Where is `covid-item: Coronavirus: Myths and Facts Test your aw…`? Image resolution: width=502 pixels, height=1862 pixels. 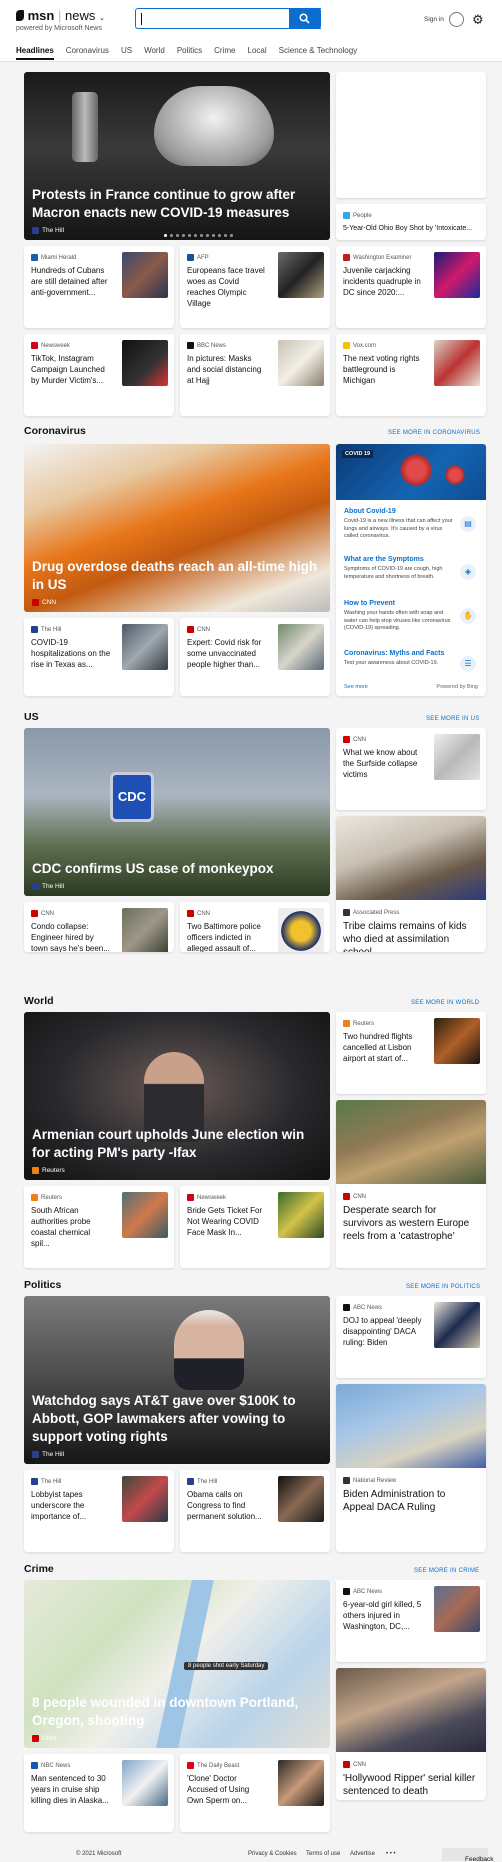 covid-item: Coronavirus: Myths and Facts Test your aw… is located at coordinates (399, 659).